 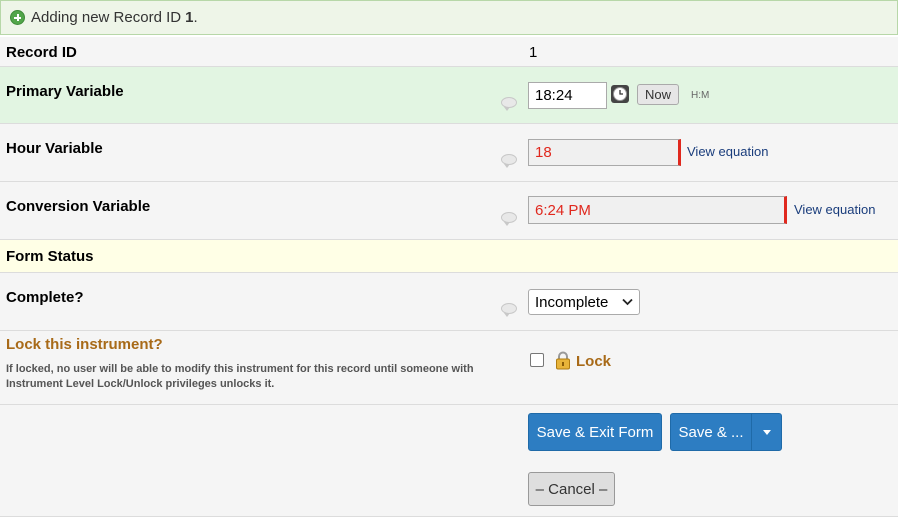 I want to click on conversion-value: 6:24 PM, so click(x=563, y=210).